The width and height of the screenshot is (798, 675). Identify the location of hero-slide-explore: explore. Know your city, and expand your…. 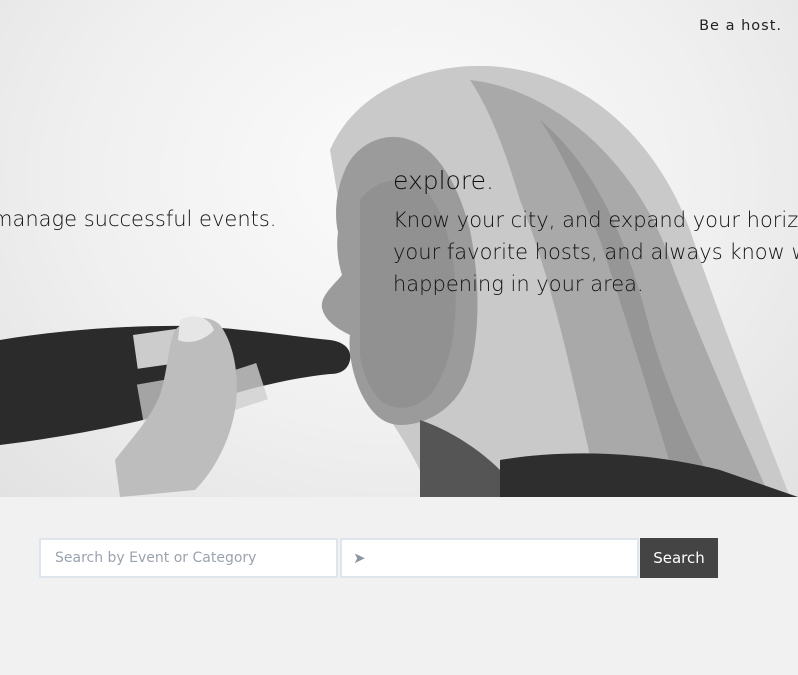
(595, 233).